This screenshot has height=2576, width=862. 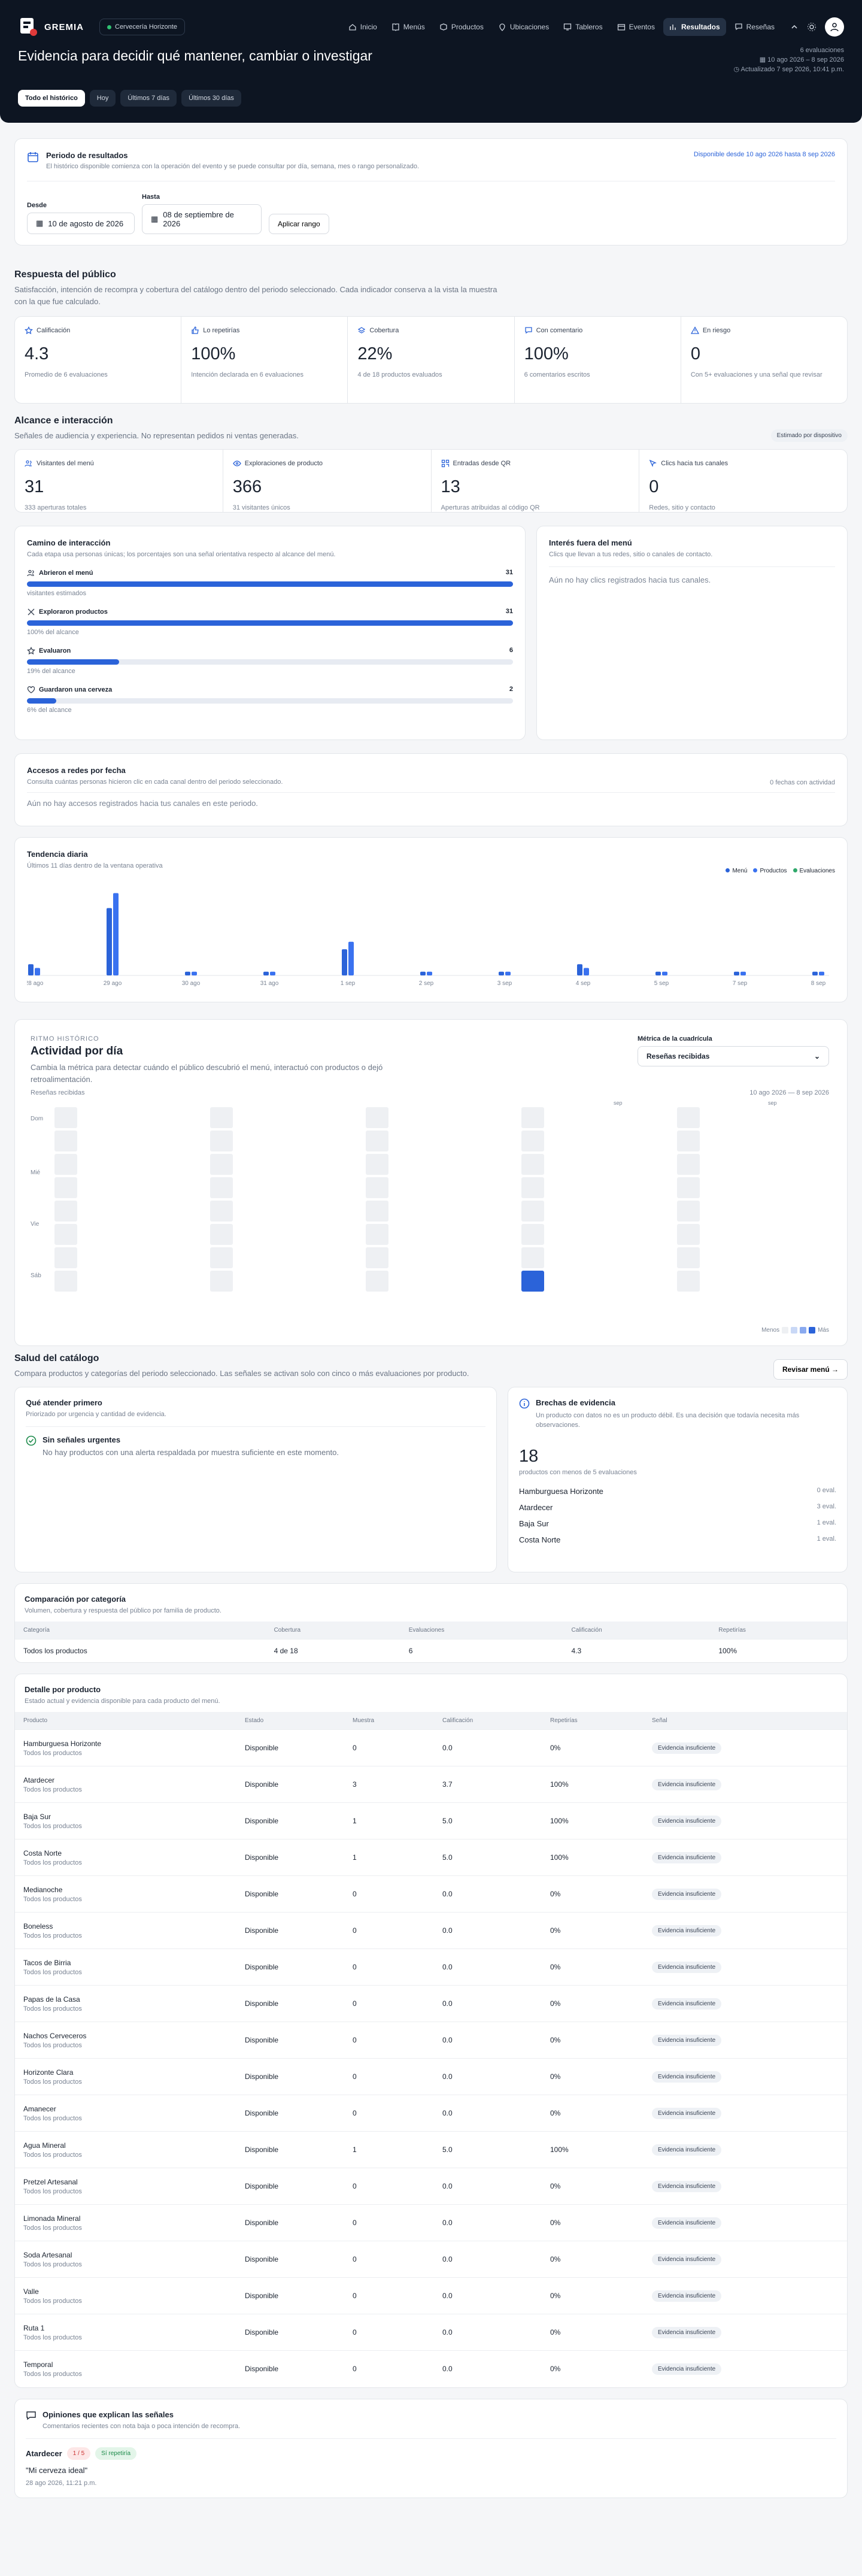 What do you see at coordinates (677, 1507) in the screenshot?
I see `gap-item: Atardecer 3 eval.` at bounding box center [677, 1507].